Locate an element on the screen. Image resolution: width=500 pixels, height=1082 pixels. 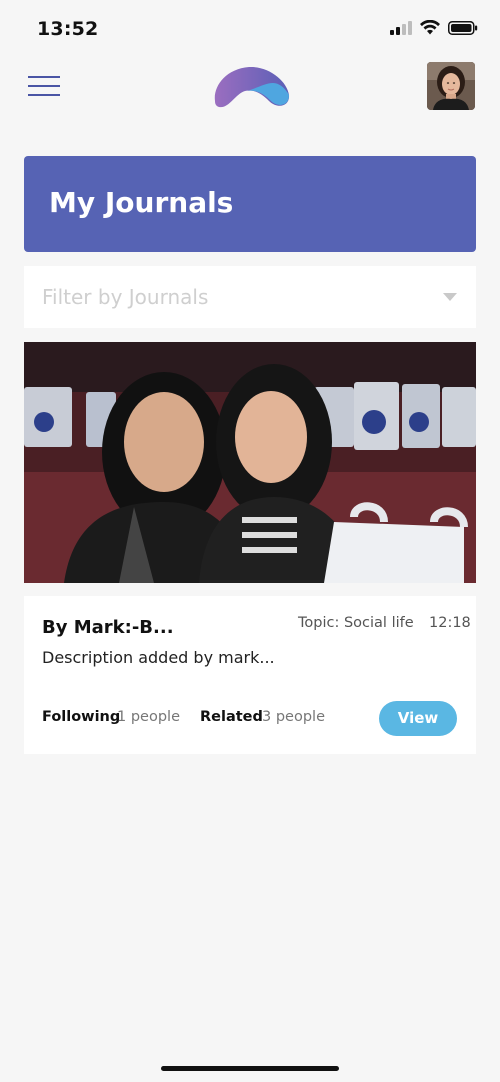
view-button: View is located at coordinates (418, 718).